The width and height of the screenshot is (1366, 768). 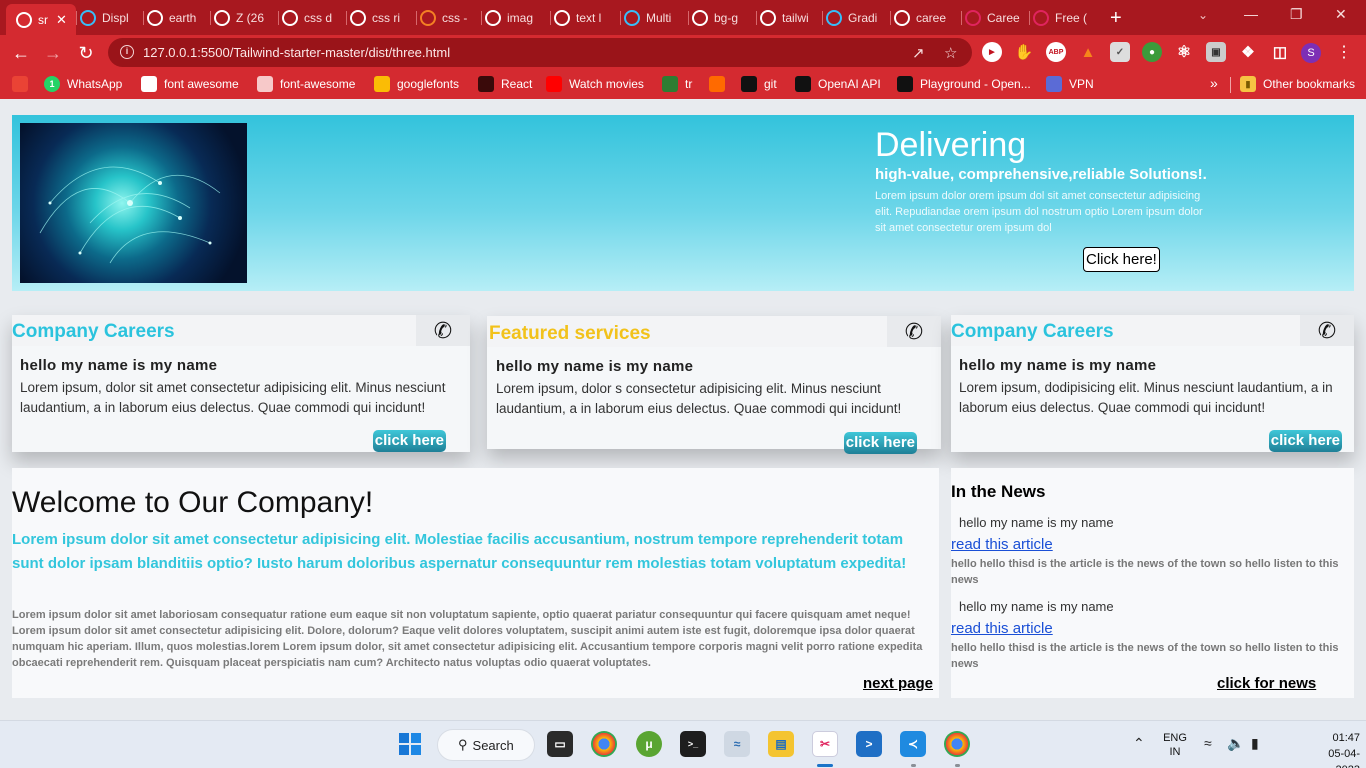 I want to click on close-tab-icon: ✕, so click(x=61, y=20).